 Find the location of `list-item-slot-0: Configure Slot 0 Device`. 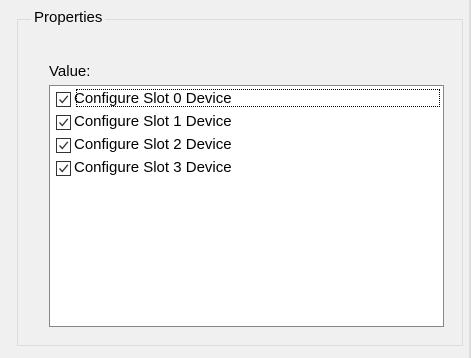

list-item-slot-0: Configure Slot 0 Device is located at coordinates (144, 99).